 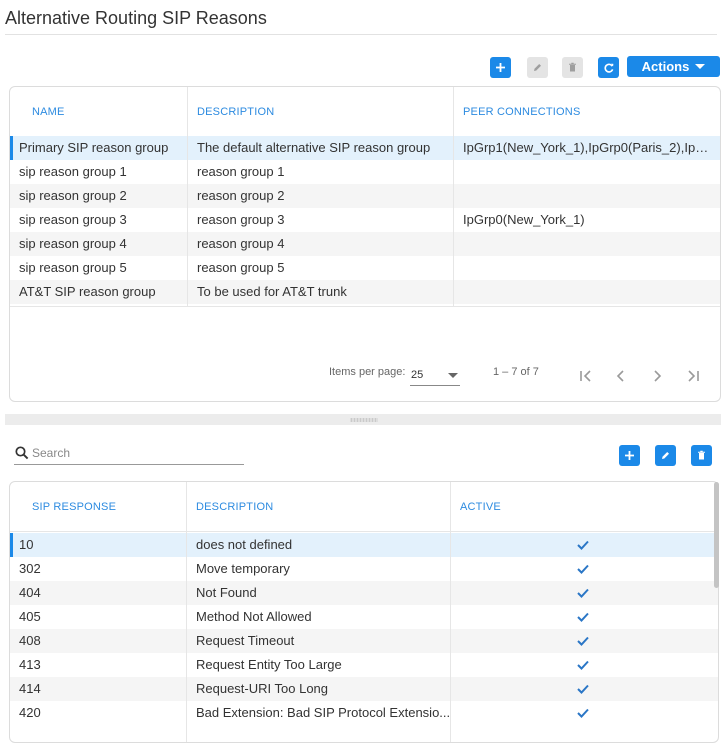 What do you see at coordinates (364, 569) in the screenshot?
I see `table-row: 302 Move temporary` at bounding box center [364, 569].